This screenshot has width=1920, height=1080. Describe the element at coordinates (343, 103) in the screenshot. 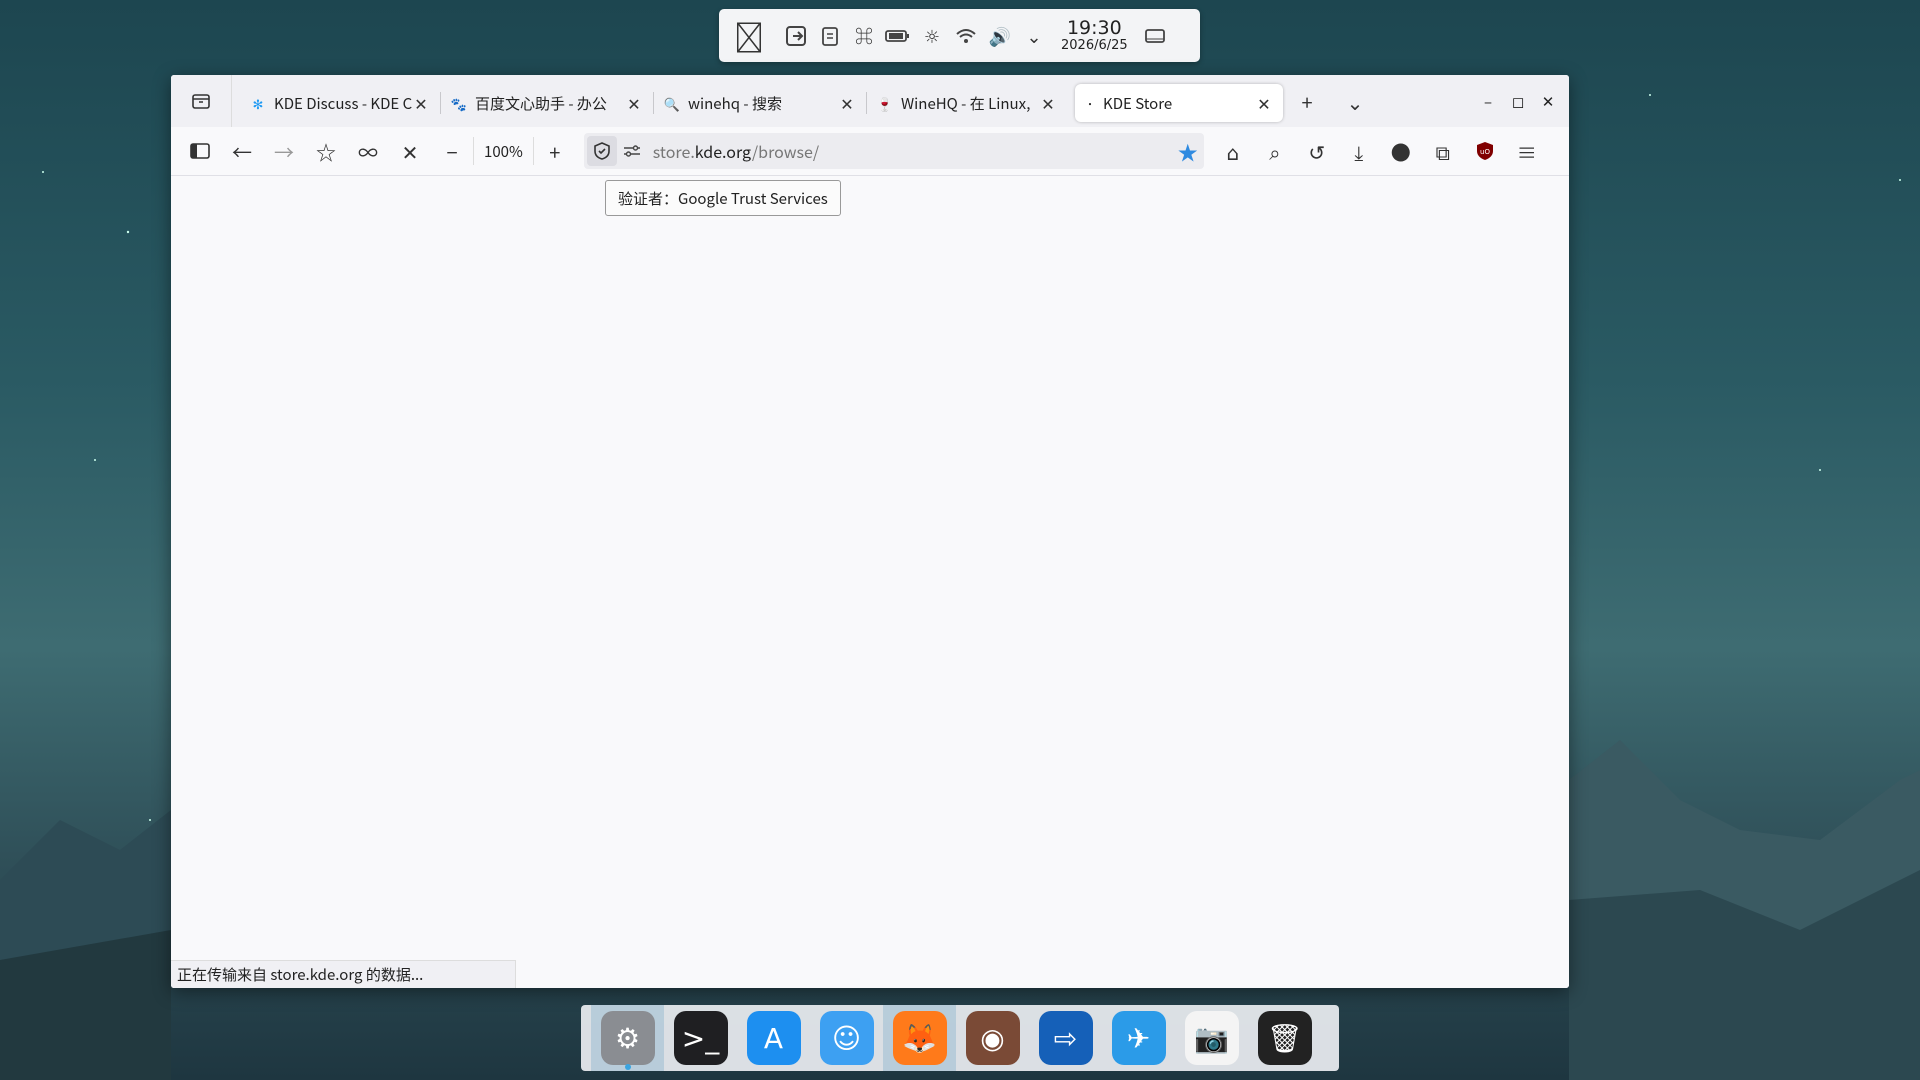

I see `tab-label: KDE Discuss - KDE C` at that location.